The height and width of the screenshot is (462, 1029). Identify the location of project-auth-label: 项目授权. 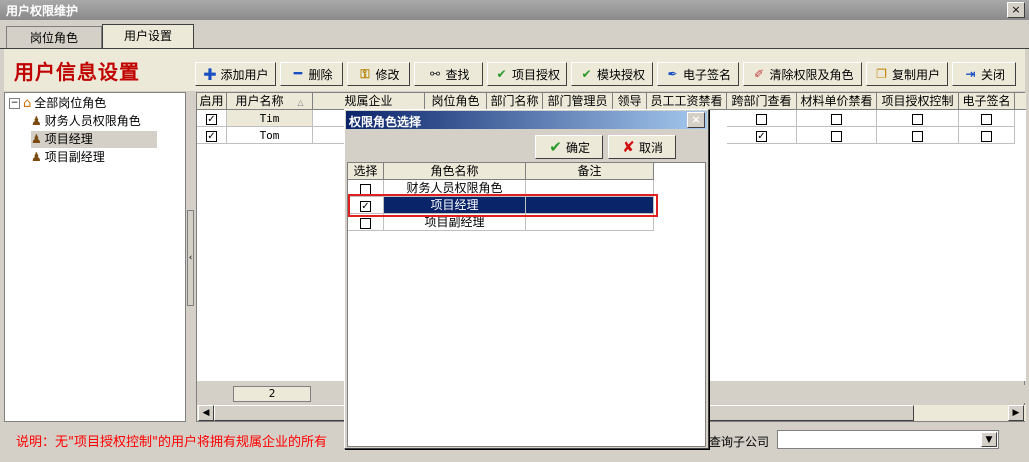
(535, 74).